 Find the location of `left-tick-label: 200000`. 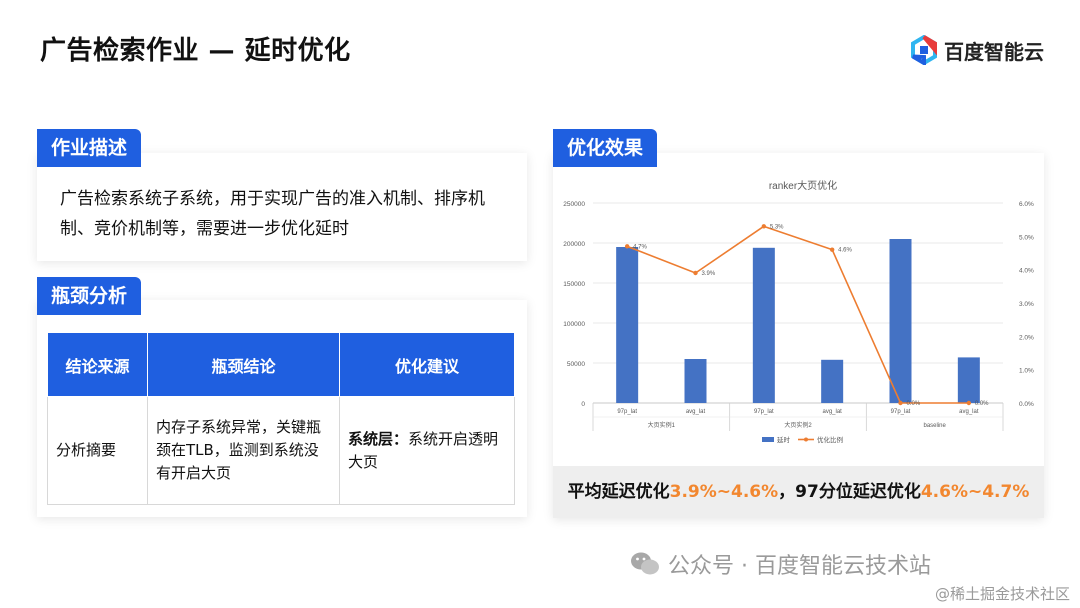

left-tick-label: 200000 is located at coordinates (574, 244).